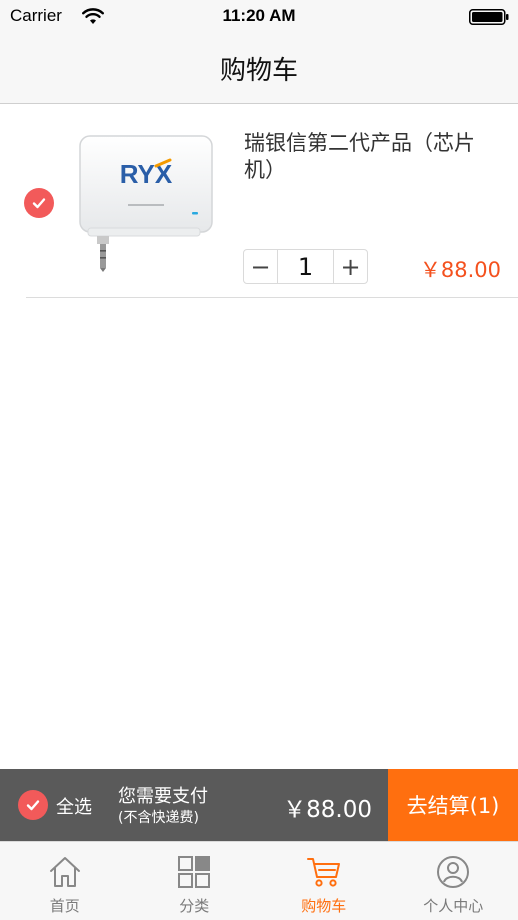 This screenshot has width=518, height=920. I want to click on checkout-bar: 全选 您需要支付 (不含快递费) ￥88.00 去结算(1), so click(259, 805).